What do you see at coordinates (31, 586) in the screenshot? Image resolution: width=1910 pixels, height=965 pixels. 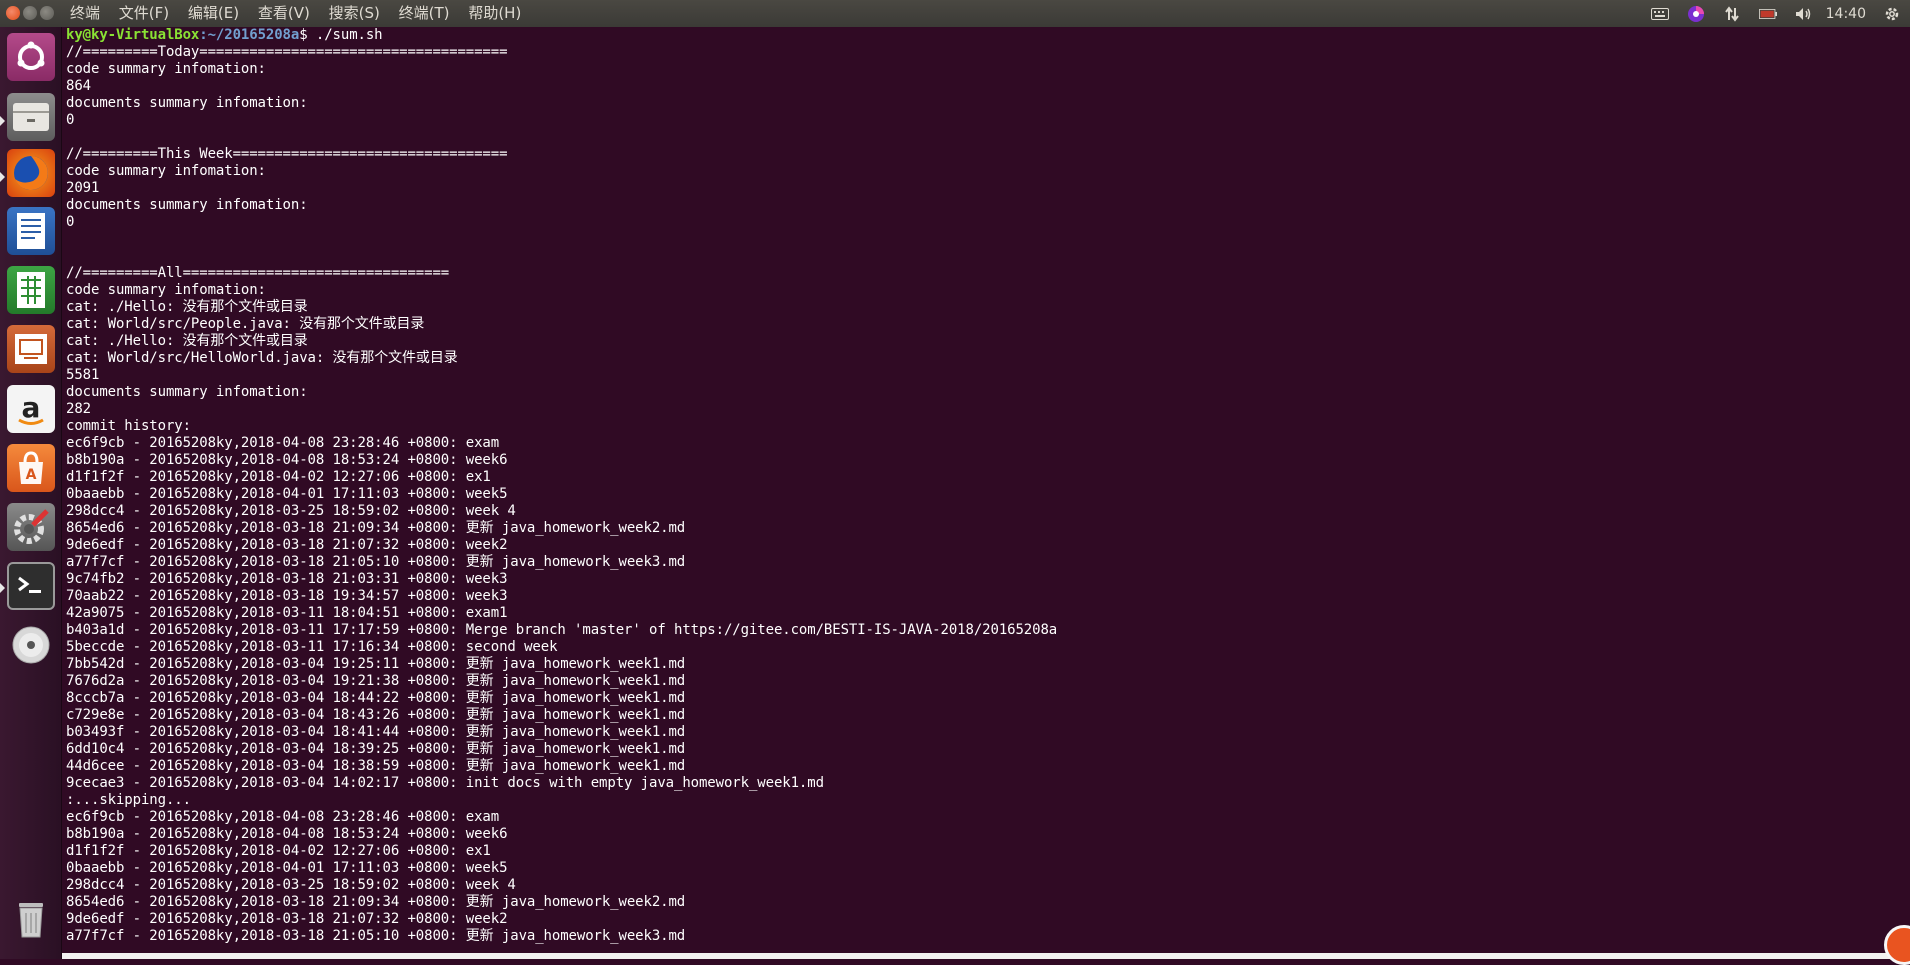 I see `terminal-icon` at bounding box center [31, 586].